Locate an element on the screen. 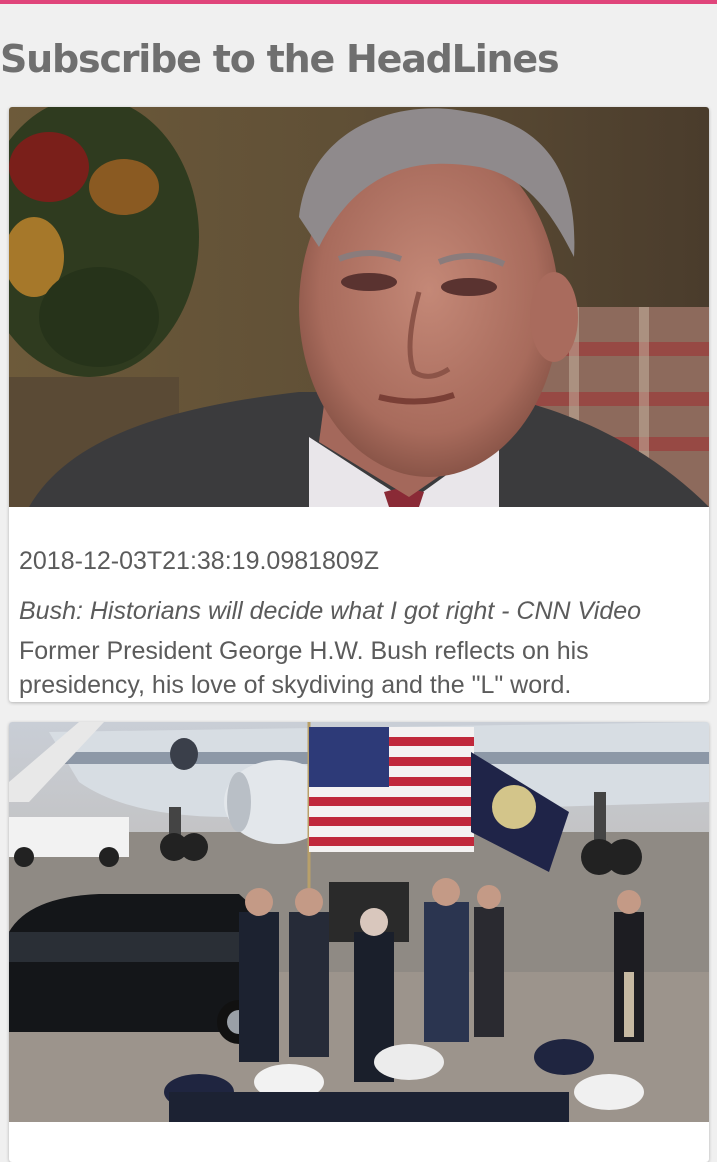 The width and height of the screenshot is (717, 1162). top-accent-bar is located at coordinates (358, 2).